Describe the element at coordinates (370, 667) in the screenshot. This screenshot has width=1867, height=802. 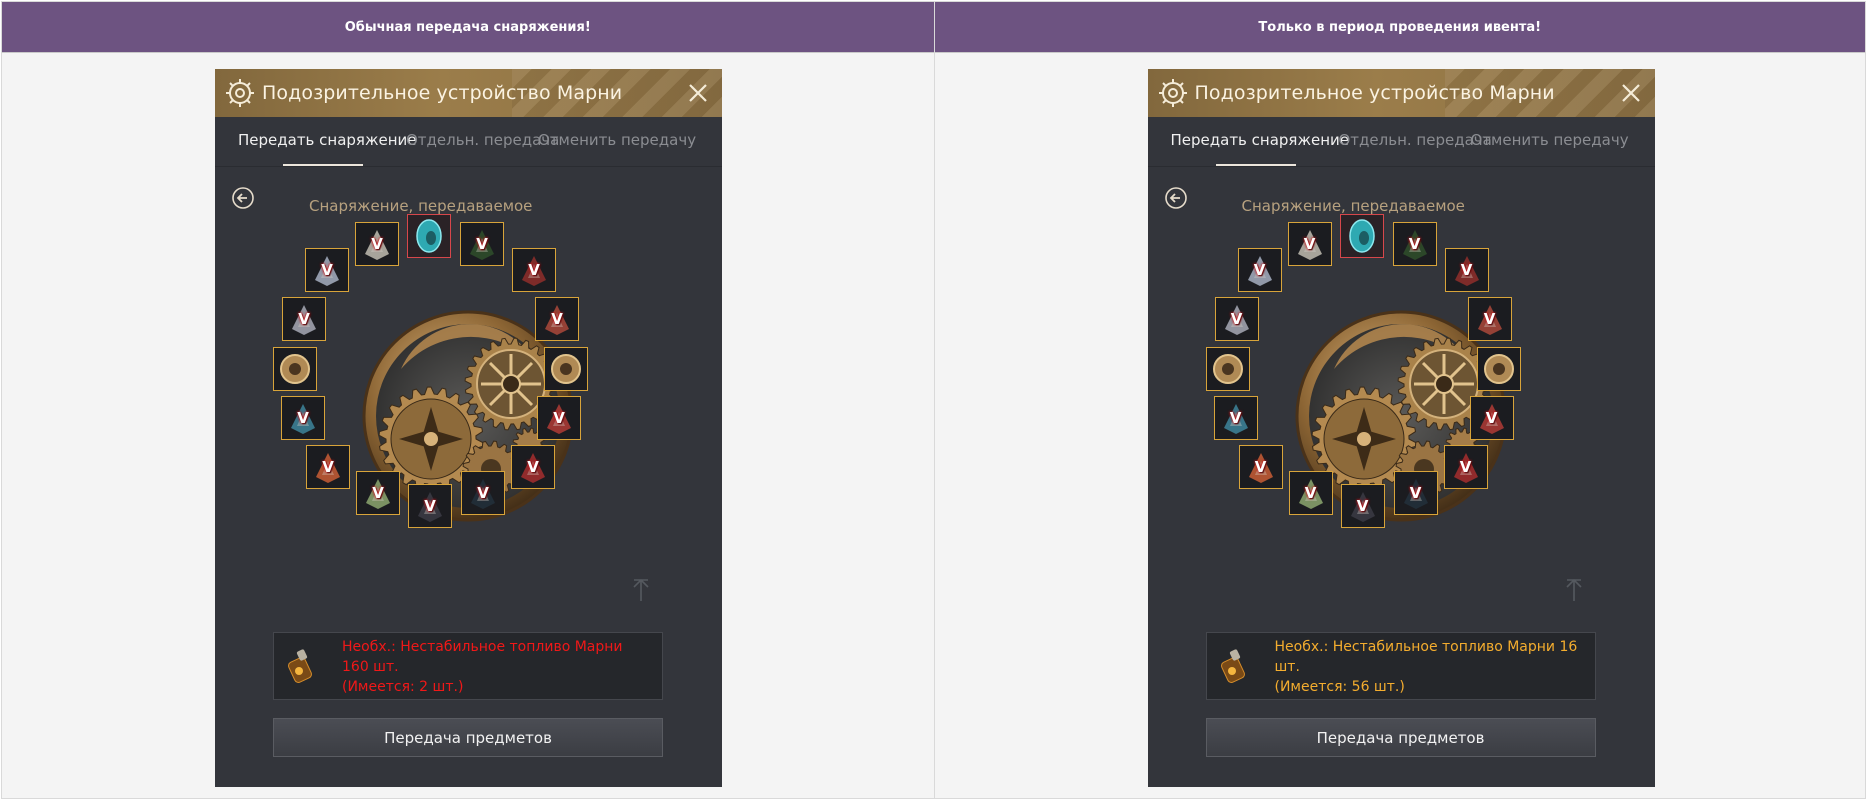
I see `requirement-line-2: 160 шт.` at that location.